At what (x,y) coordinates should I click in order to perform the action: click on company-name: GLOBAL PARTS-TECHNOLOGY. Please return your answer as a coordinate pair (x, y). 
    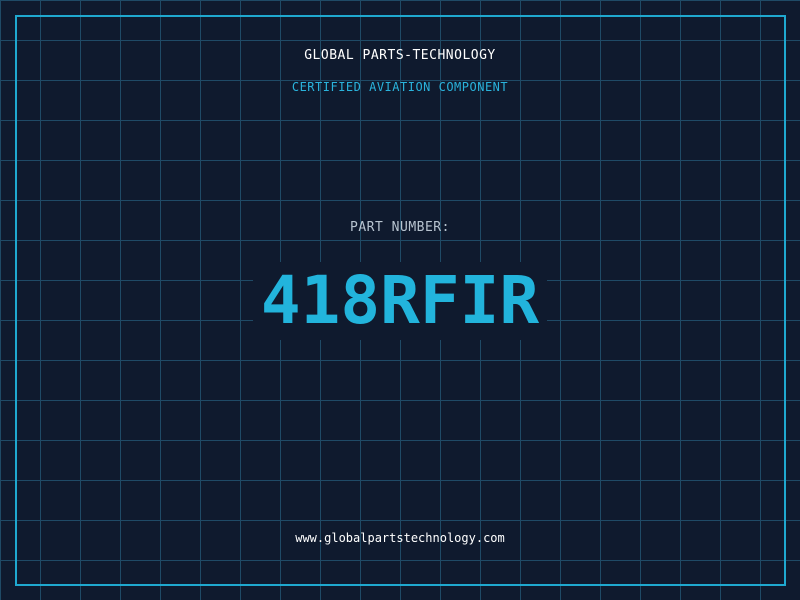
    Looking at the image, I should click on (400, 55).